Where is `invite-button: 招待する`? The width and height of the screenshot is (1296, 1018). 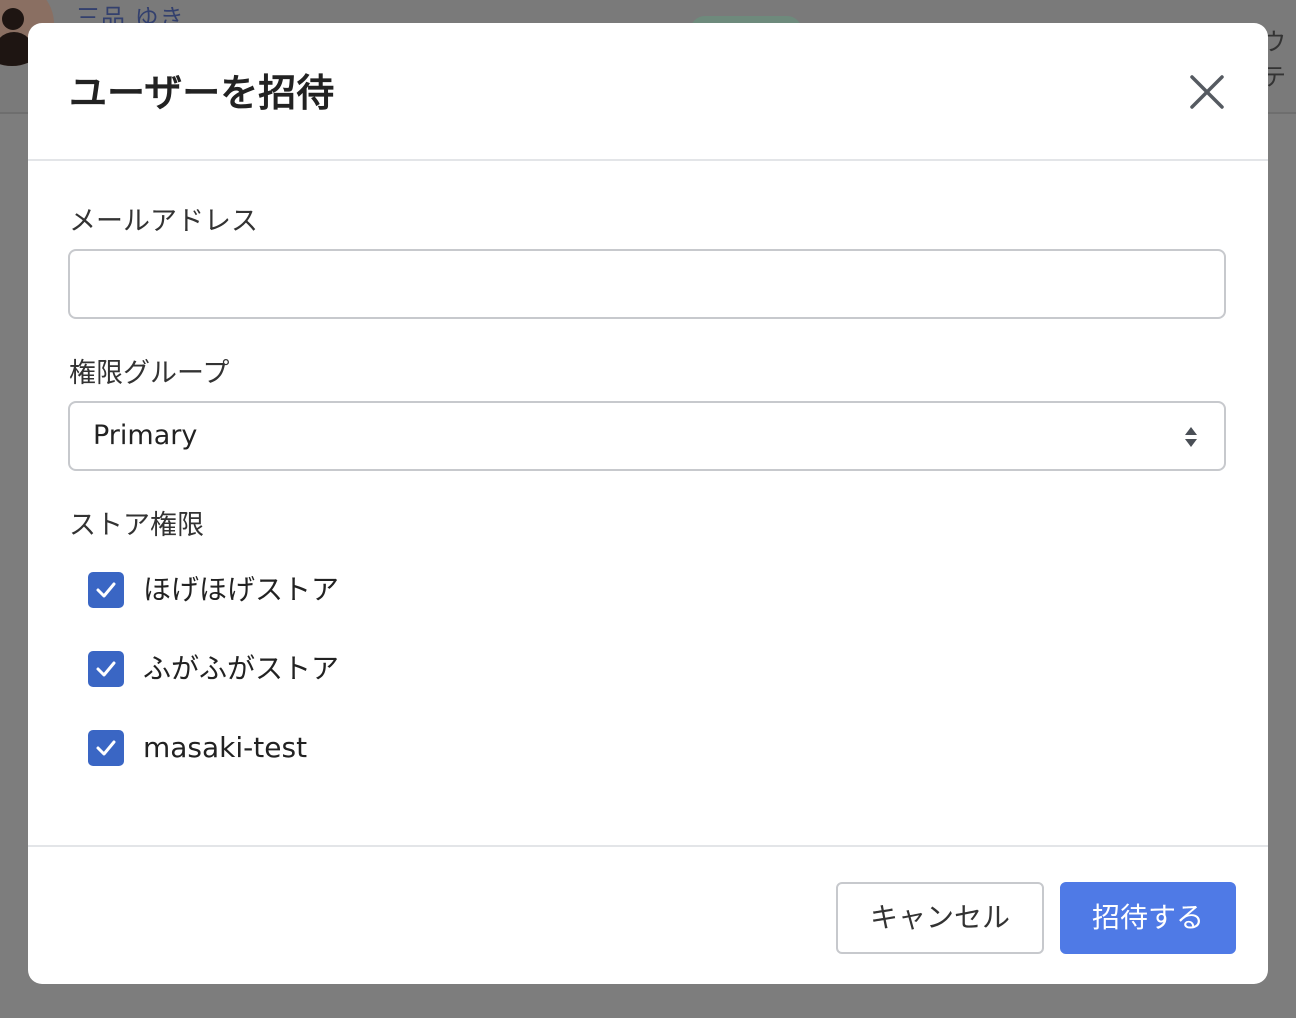 invite-button: 招待する is located at coordinates (1148, 918).